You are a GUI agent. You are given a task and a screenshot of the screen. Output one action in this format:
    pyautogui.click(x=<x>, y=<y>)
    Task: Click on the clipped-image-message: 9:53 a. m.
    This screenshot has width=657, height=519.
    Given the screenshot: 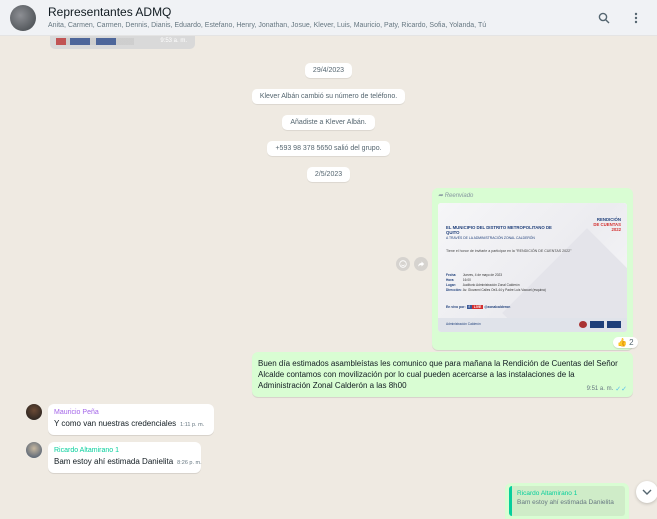 What is the action you would take?
    pyautogui.click(x=122, y=42)
    